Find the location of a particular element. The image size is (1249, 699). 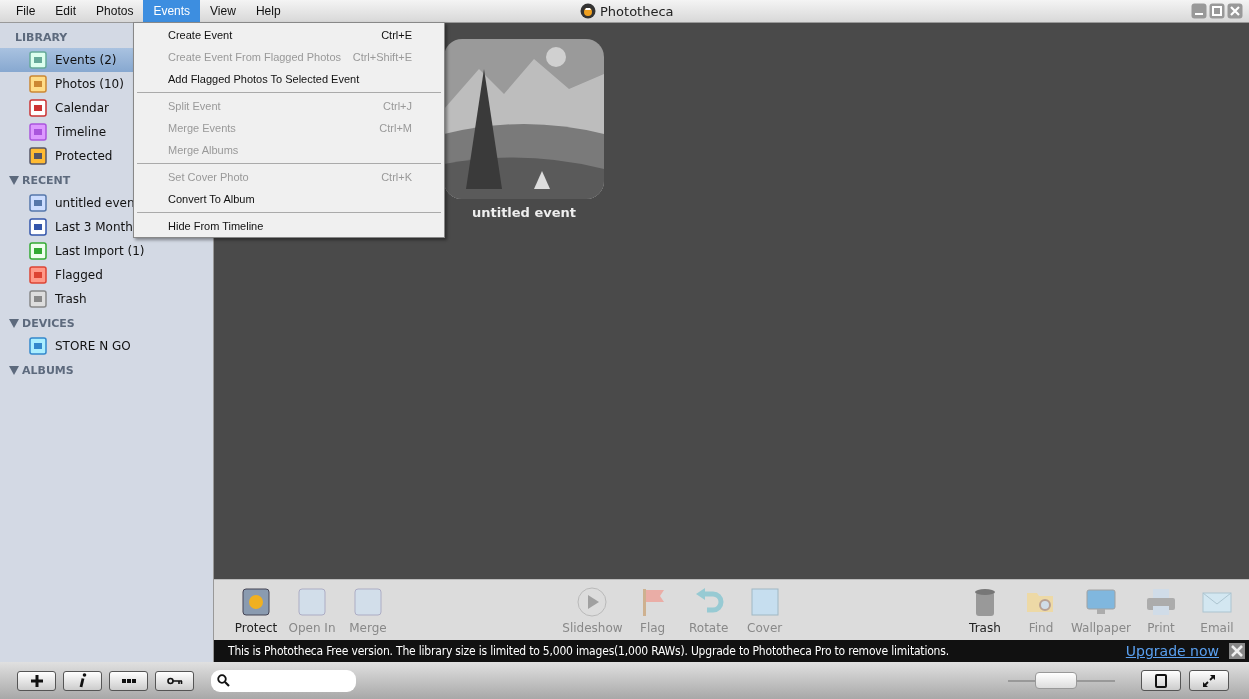

sidebar-item: Flagged is located at coordinates (106, 275).